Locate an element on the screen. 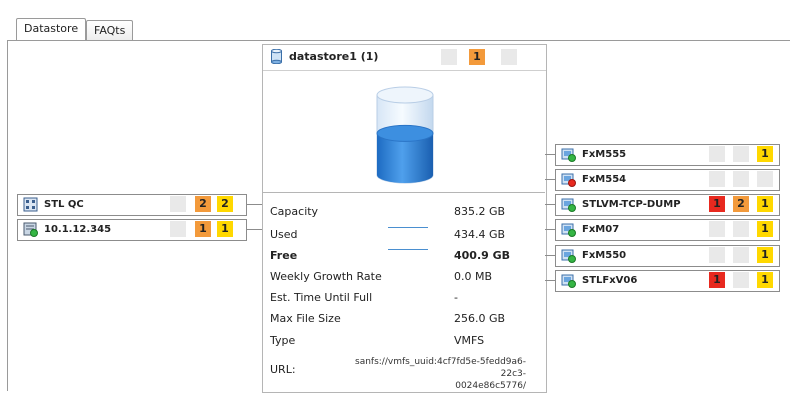 The image size is (790, 393). growth-label: Weekly Growth Rate is located at coordinates (326, 276).